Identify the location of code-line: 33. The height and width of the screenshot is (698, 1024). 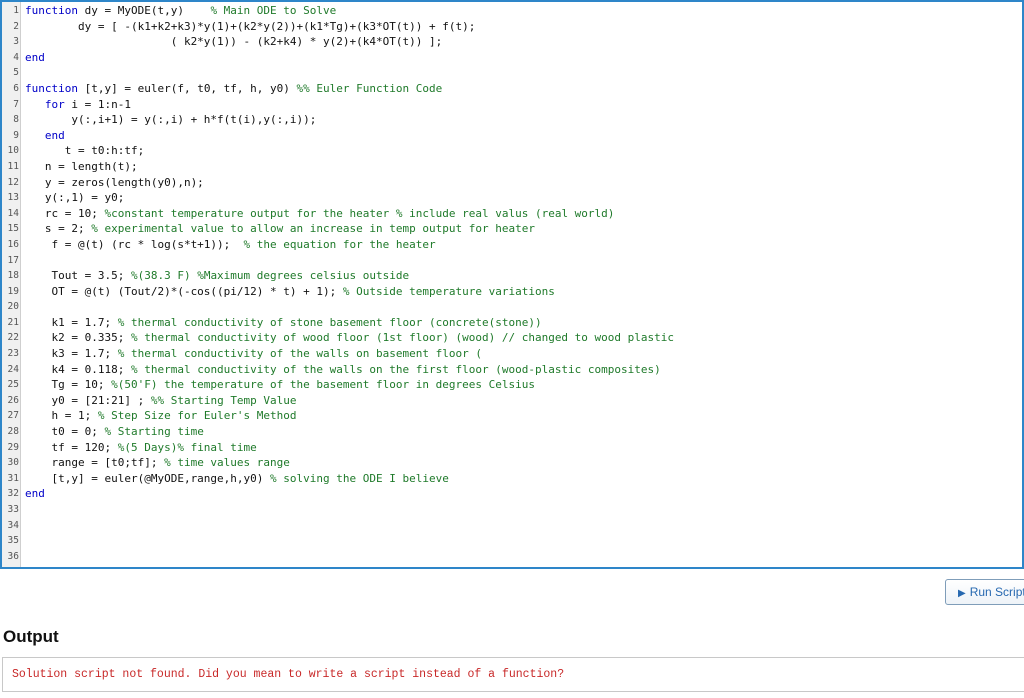
(512, 510).